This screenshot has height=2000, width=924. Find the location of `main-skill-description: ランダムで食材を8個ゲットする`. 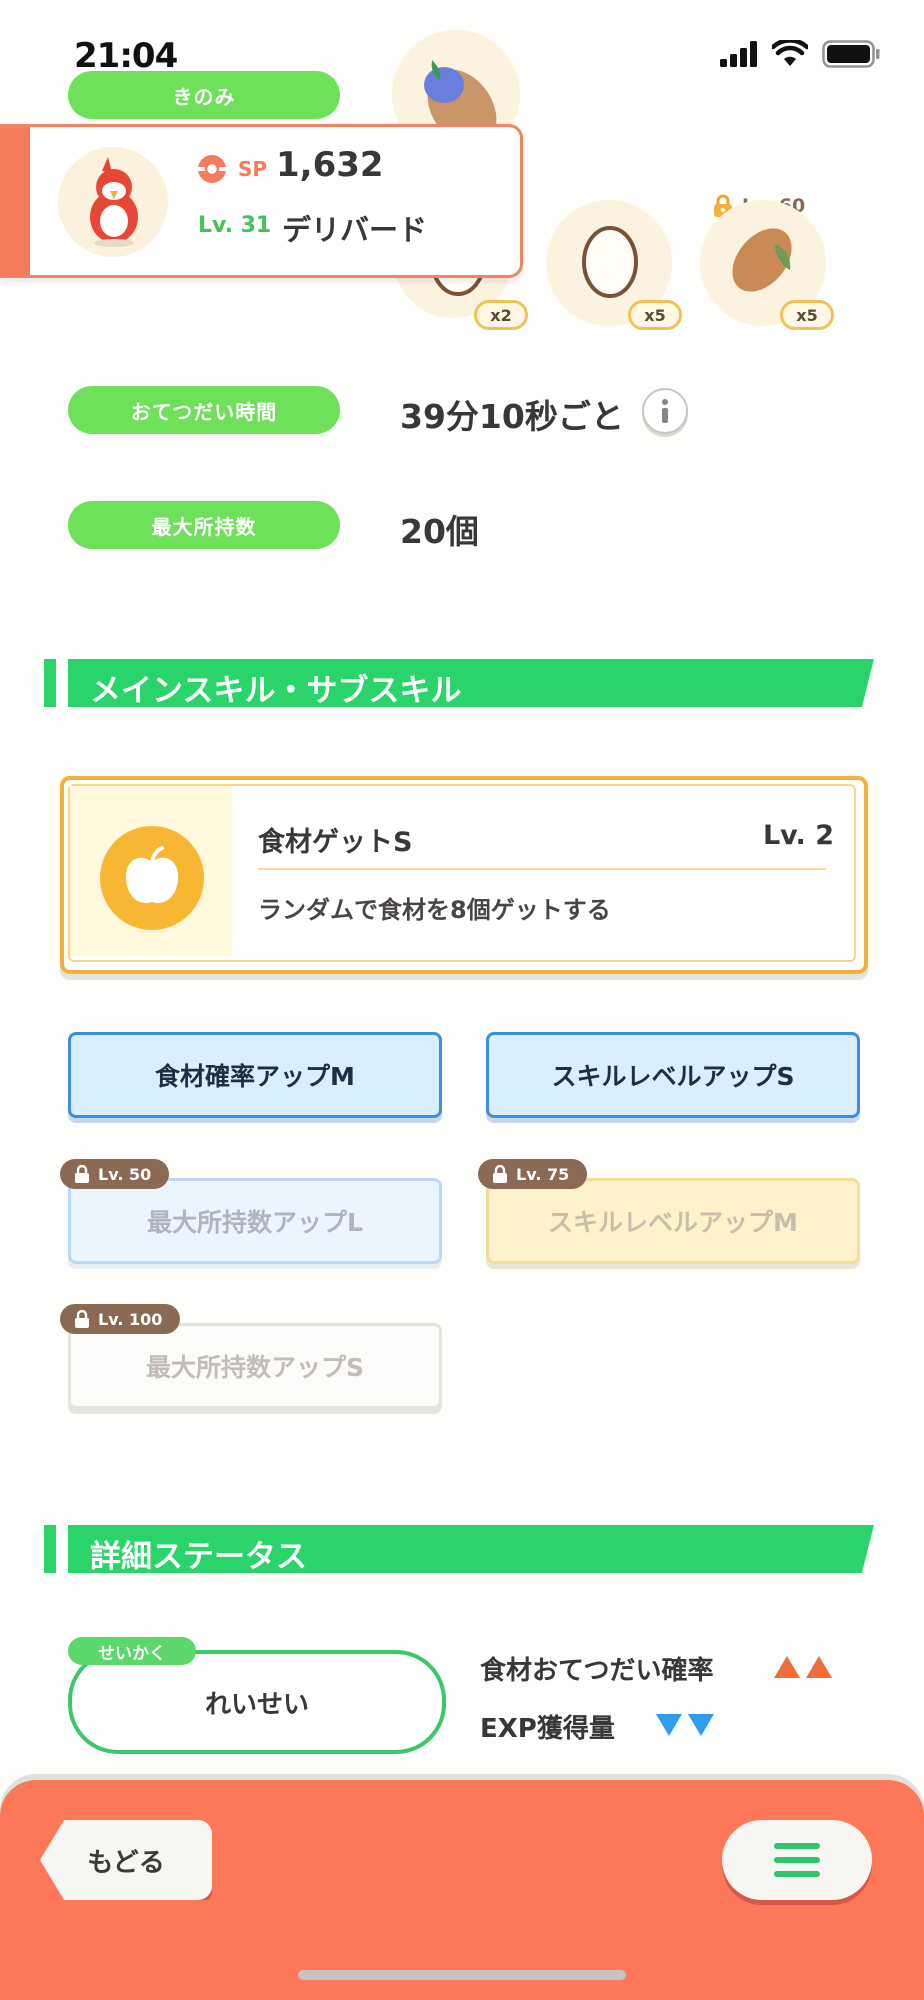

main-skill-description: ランダムで食材を8個ゲットする is located at coordinates (434, 910).